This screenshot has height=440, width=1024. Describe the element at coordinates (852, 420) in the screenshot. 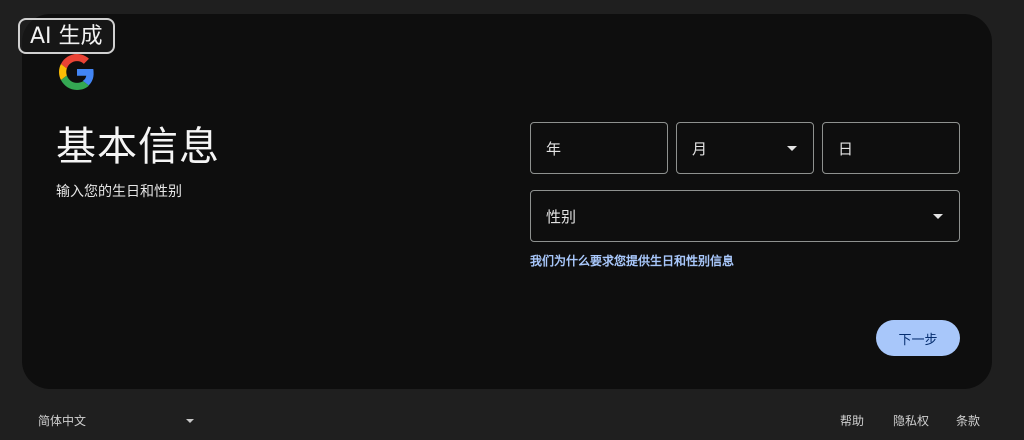

I see `footer-help-link: 帮助` at that location.